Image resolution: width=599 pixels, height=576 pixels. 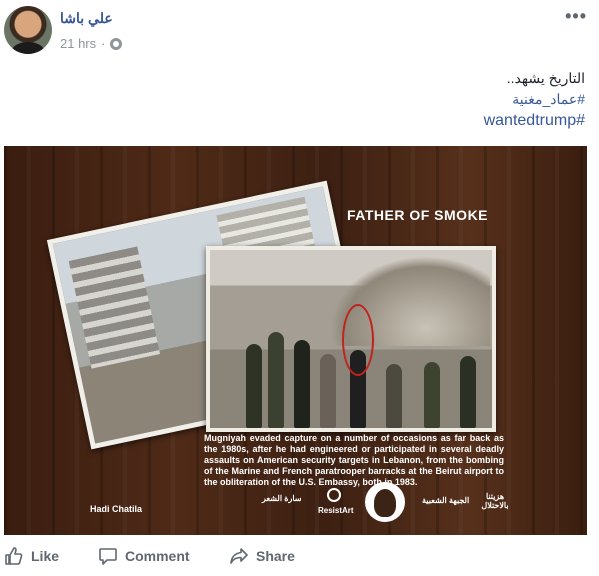 What do you see at coordinates (418, 215) in the screenshot?
I see `image-title: FATHER OF SMOKE` at bounding box center [418, 215].